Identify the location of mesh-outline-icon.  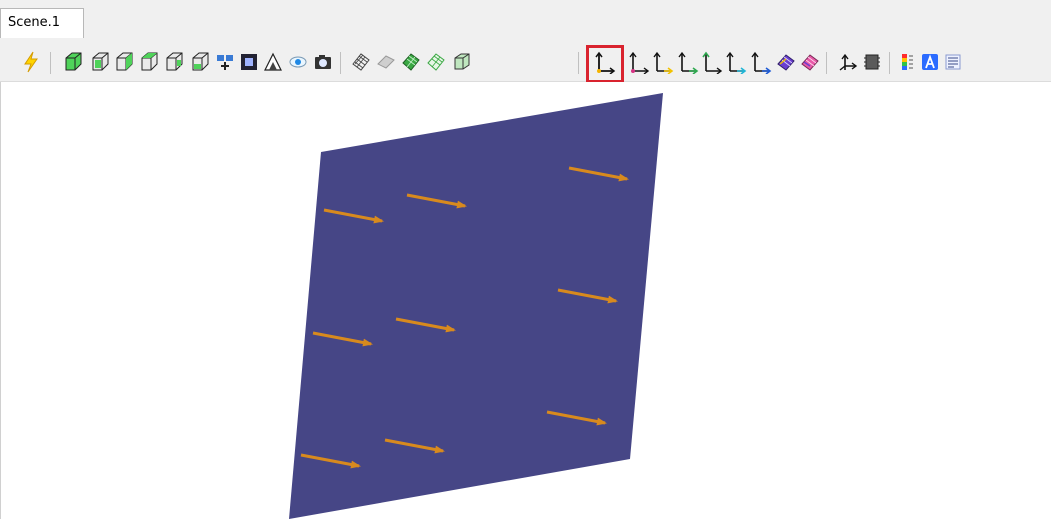
(436, 62).